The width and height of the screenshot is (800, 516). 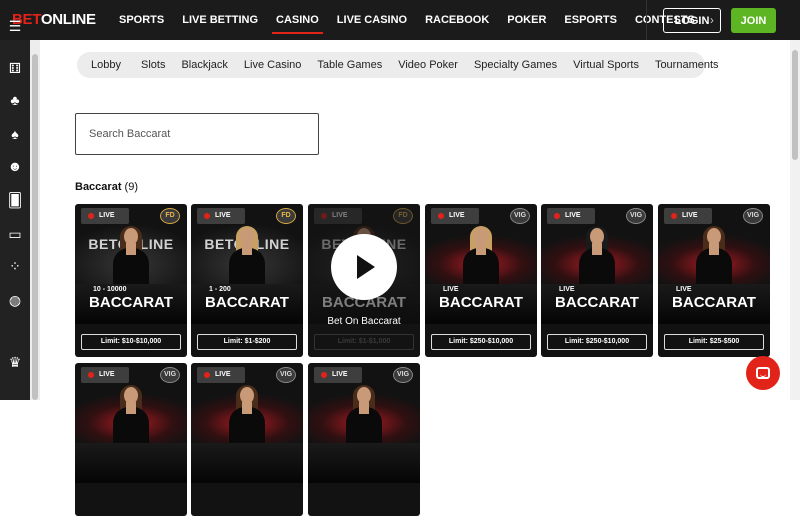 I want to click on chat-button, so click(x=763, y=373).